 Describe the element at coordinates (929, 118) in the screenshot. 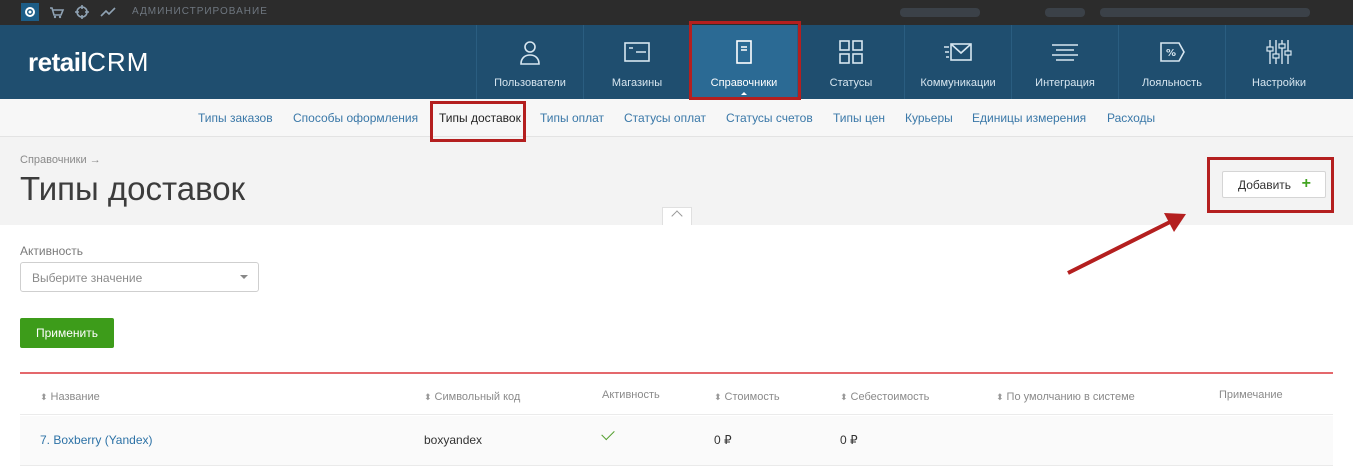

I see `subnav-couriers: Курьеры` at that location.